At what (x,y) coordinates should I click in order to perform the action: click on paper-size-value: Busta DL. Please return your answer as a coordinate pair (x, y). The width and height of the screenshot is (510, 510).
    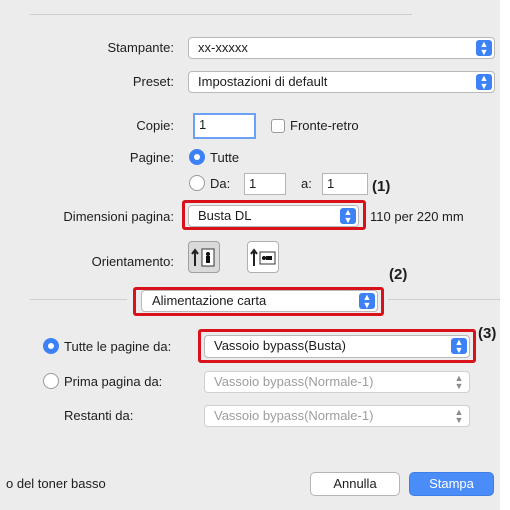
    Looking at the image, I should click on (225, 215).